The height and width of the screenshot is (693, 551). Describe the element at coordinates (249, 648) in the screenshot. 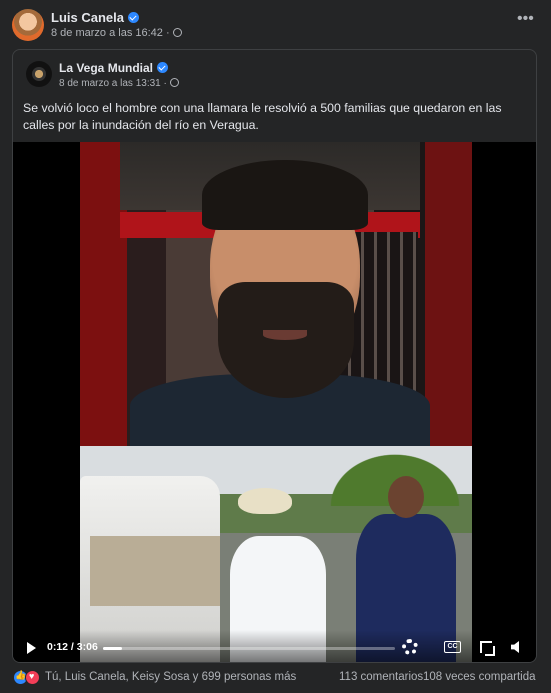

I see `progress-bar` at that location.